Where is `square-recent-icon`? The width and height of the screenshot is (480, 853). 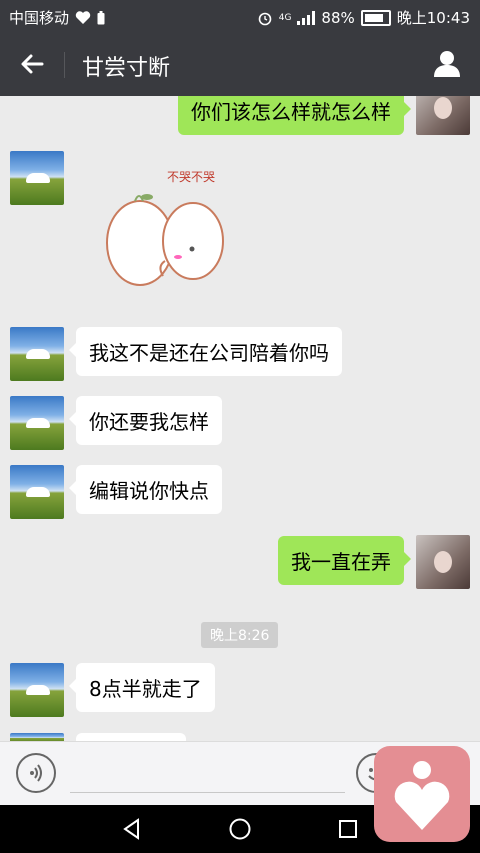 square-recent-icon is located at coordinates (348, 829).